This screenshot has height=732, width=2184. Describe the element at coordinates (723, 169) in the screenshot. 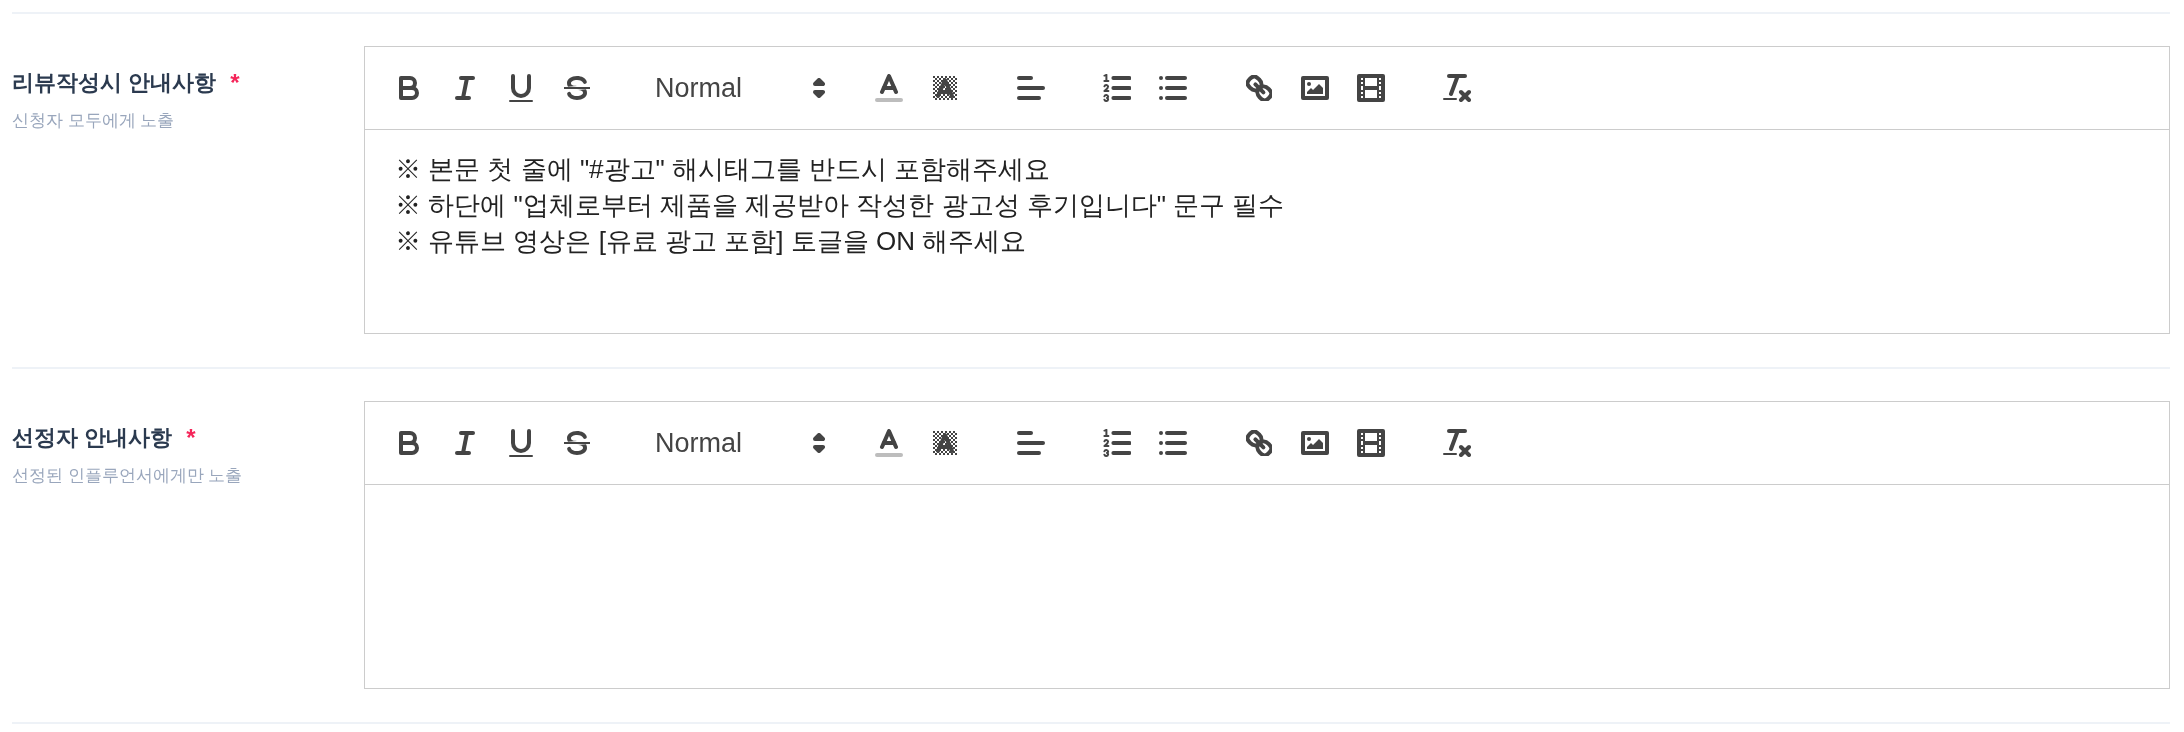

I see `notice-line: ※ 본문 첫 줄에 "#광고" 해시태그를 반드시 포함해주세요` at that location.